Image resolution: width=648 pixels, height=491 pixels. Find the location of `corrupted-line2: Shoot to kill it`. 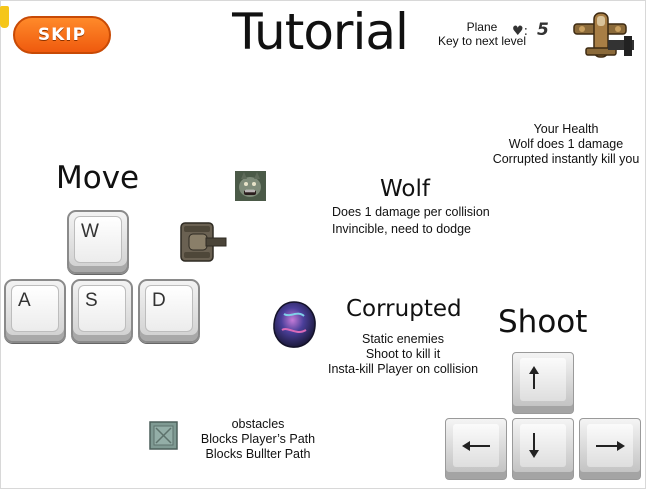

corrupted-line2: Shoot to kill it is located at coordinates (403, 354).